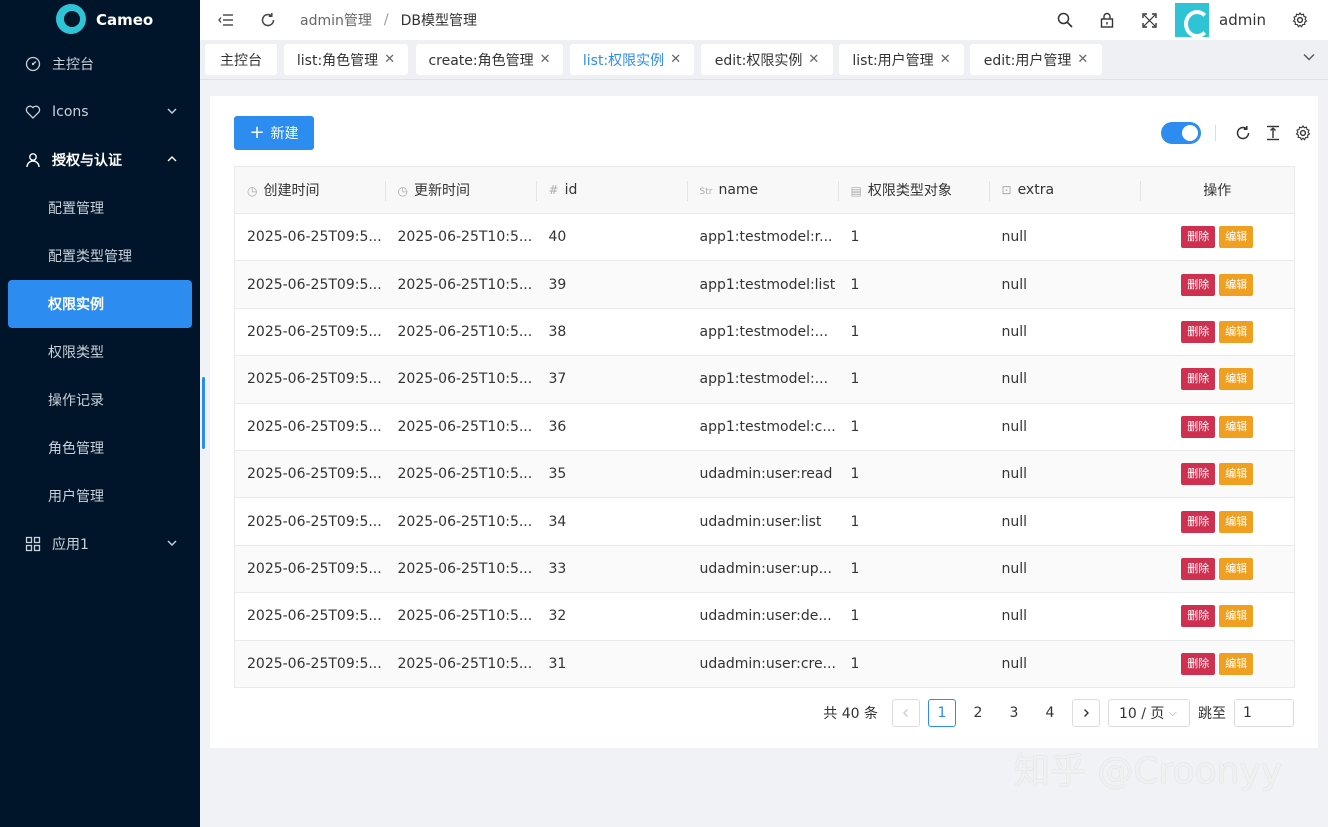  What do you see at coordinates (763, 190) in the screenshot?
I see `column-header-name: Str name` at bounding box center [763, 190].